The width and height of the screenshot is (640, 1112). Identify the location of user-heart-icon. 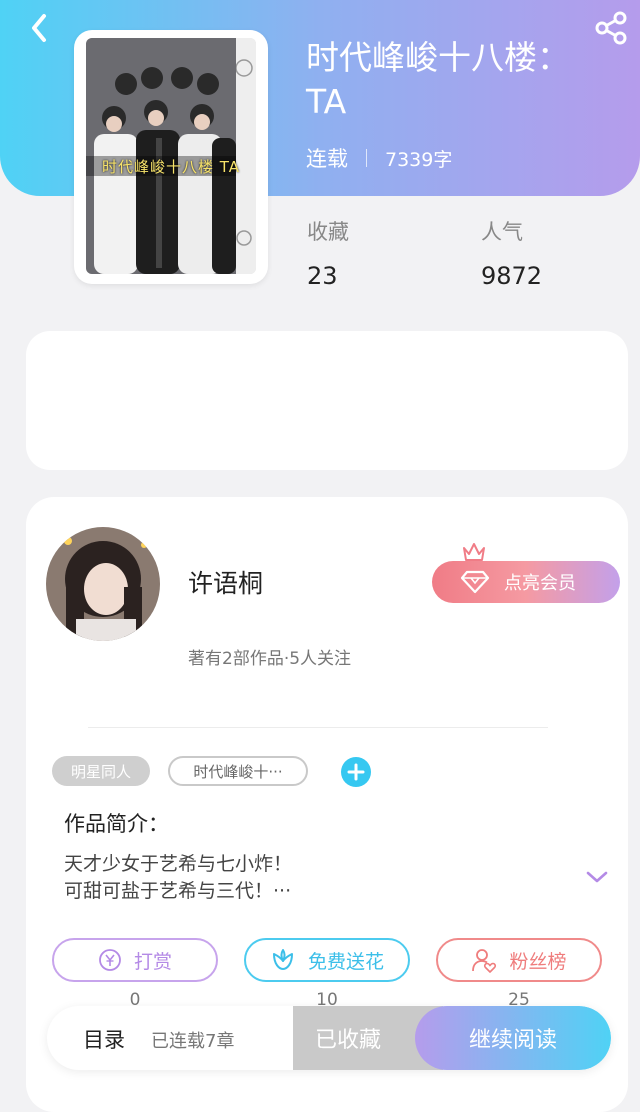
(484, 961).